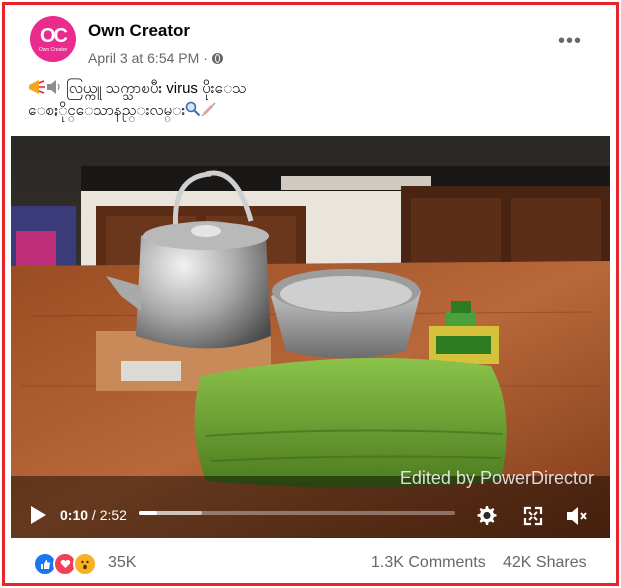 The height and width of the screenshot is (588, 621). I want to click on syringe-icon, so click(208, 109).